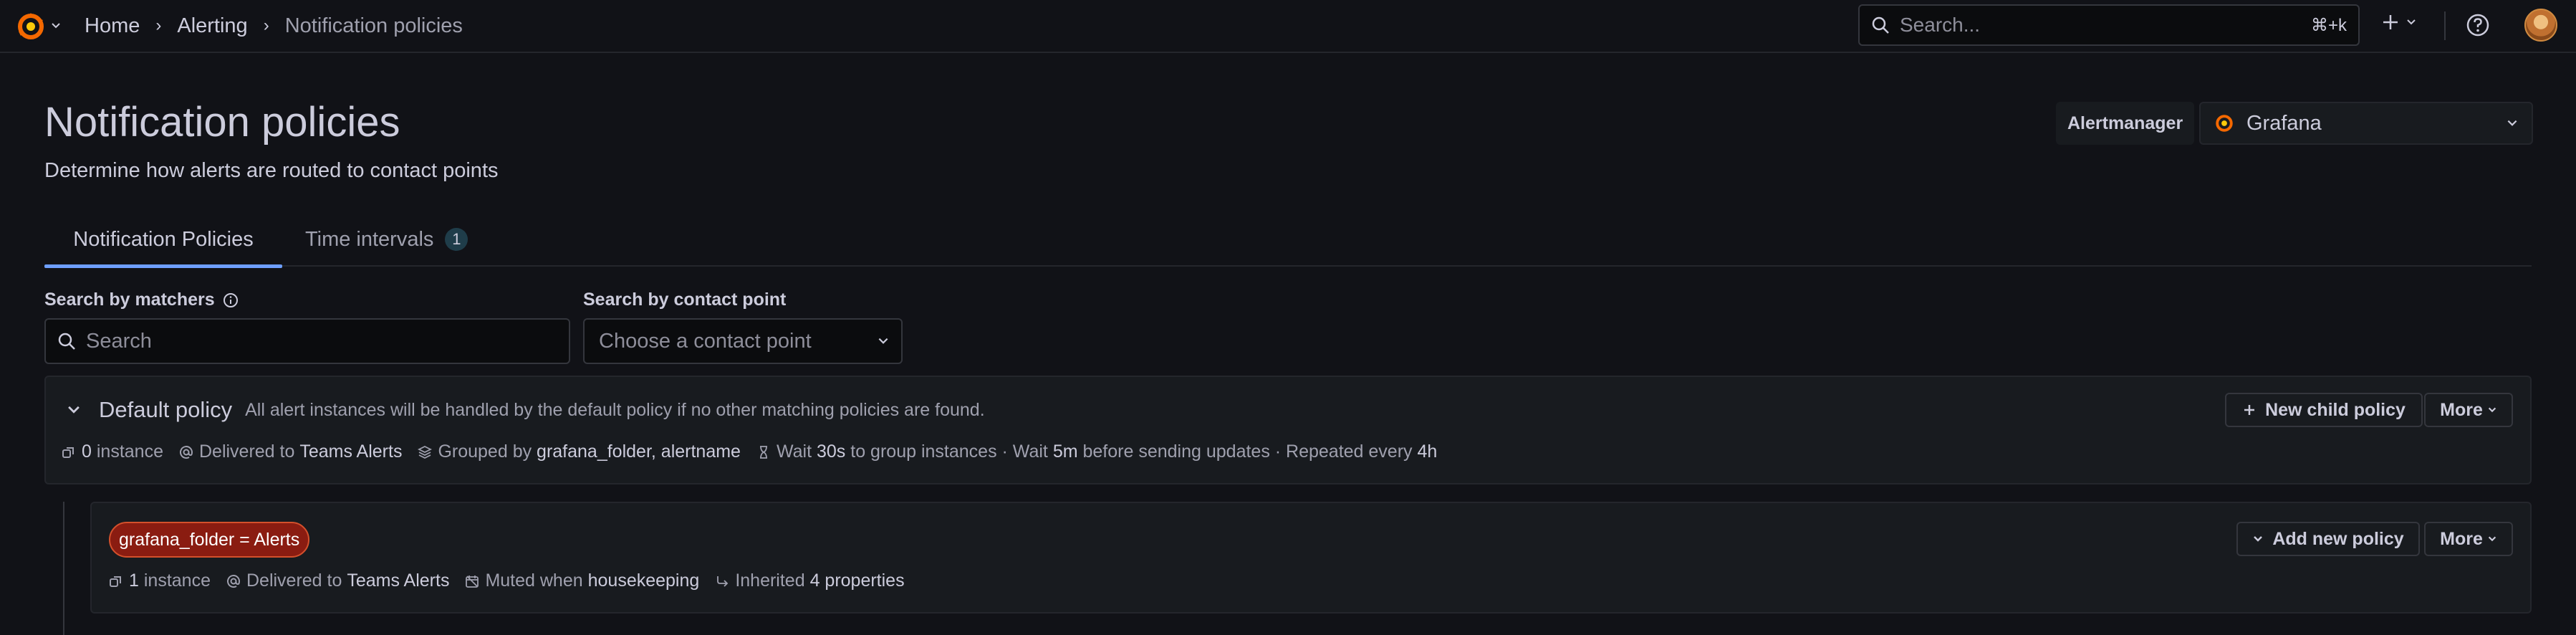 Image resolution: width=2576 pixels, height=635 pixels. Describe the element at coordinates (639, 451) in the screenshot. I see `grouped-by-value: grafana_folder, alertname` at that location.